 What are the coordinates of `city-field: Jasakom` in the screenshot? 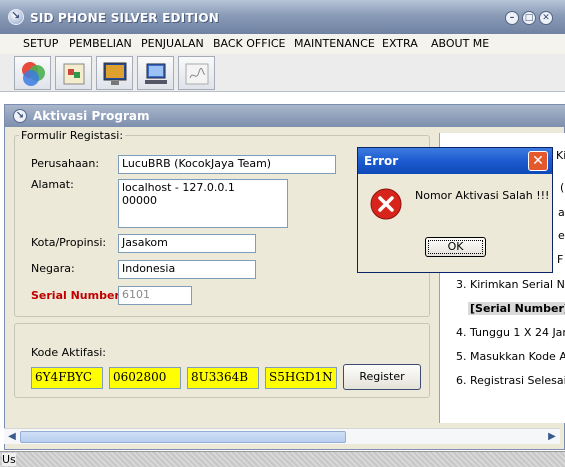 It's located at (187, 243).